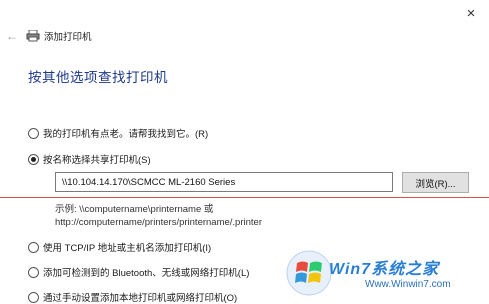 Image resolution: width=489 pixels, height=304 pixels. Describe the element at coordinates (146, 273) in the screenshot. I see `option-label: 添加可检测到的 Bluetooth、无线或网络打印机(L)` at that location.